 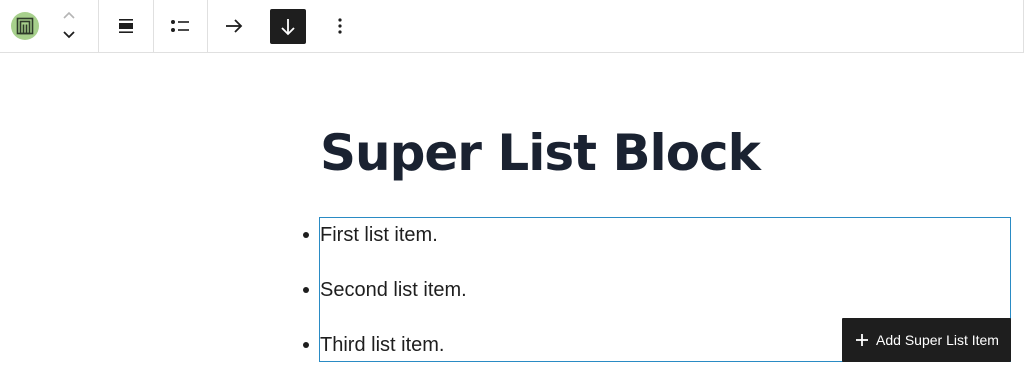 I want to click on list-item-text: Third list item., so click(x=382, y=345).